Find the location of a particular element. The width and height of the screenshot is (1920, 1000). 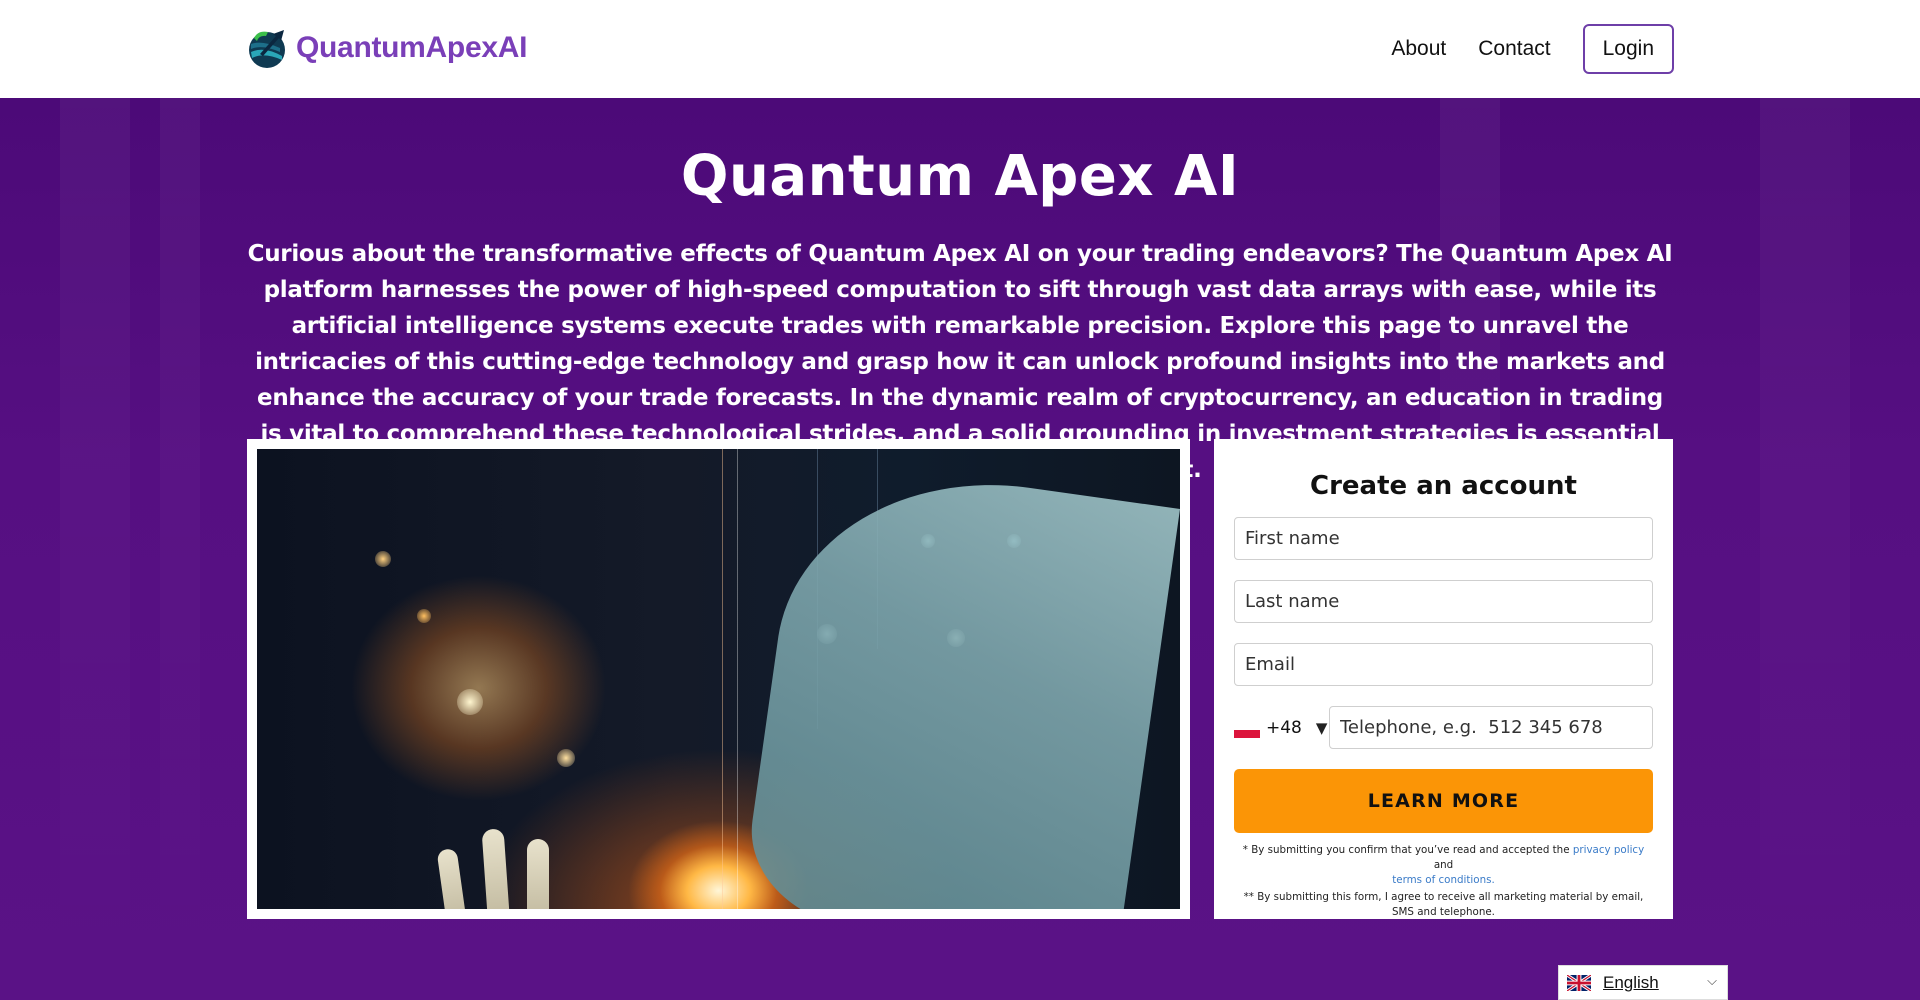

country-code-selector: +48 ▼ is located at coordinates (1281, 727).